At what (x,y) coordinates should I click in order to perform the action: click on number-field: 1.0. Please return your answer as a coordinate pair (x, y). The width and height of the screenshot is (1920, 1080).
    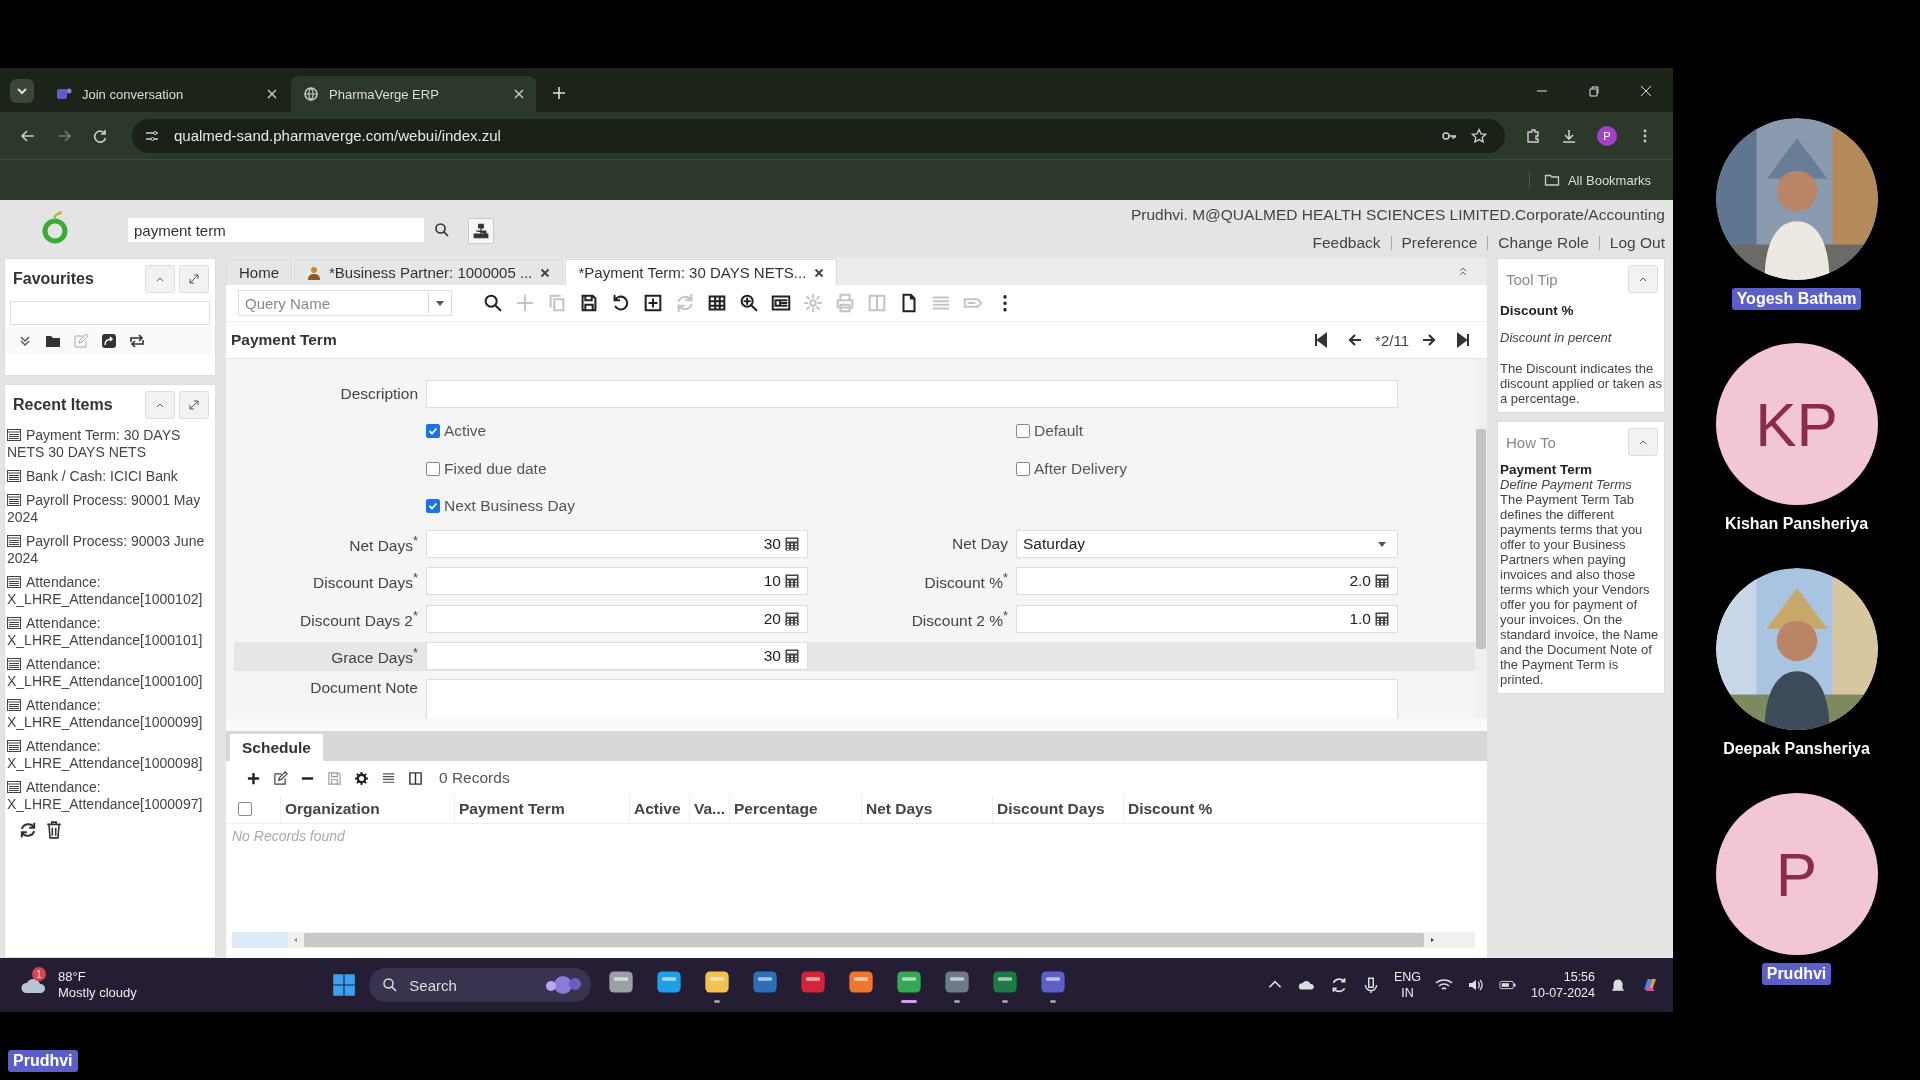
    Looking at the image, I should click on (1207, 618).